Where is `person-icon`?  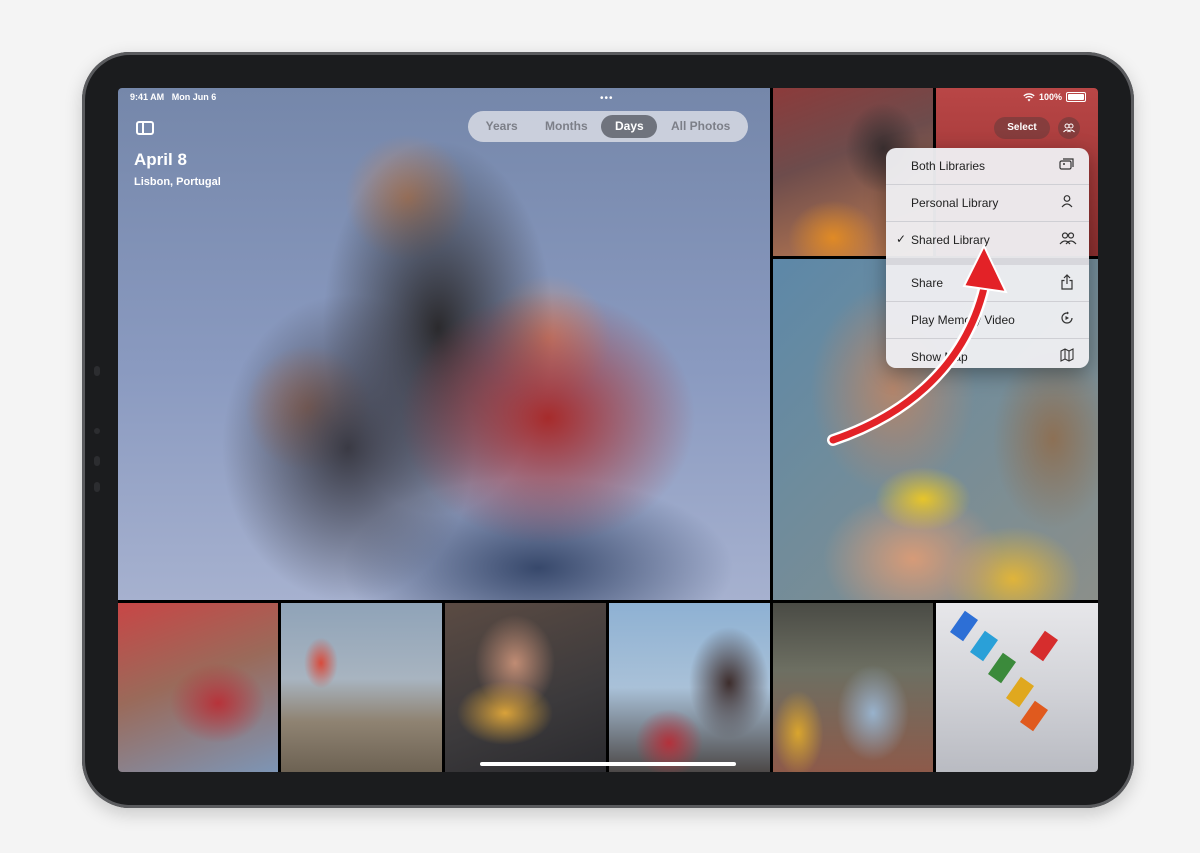
person-icon is located at coordinates (1067, 202).